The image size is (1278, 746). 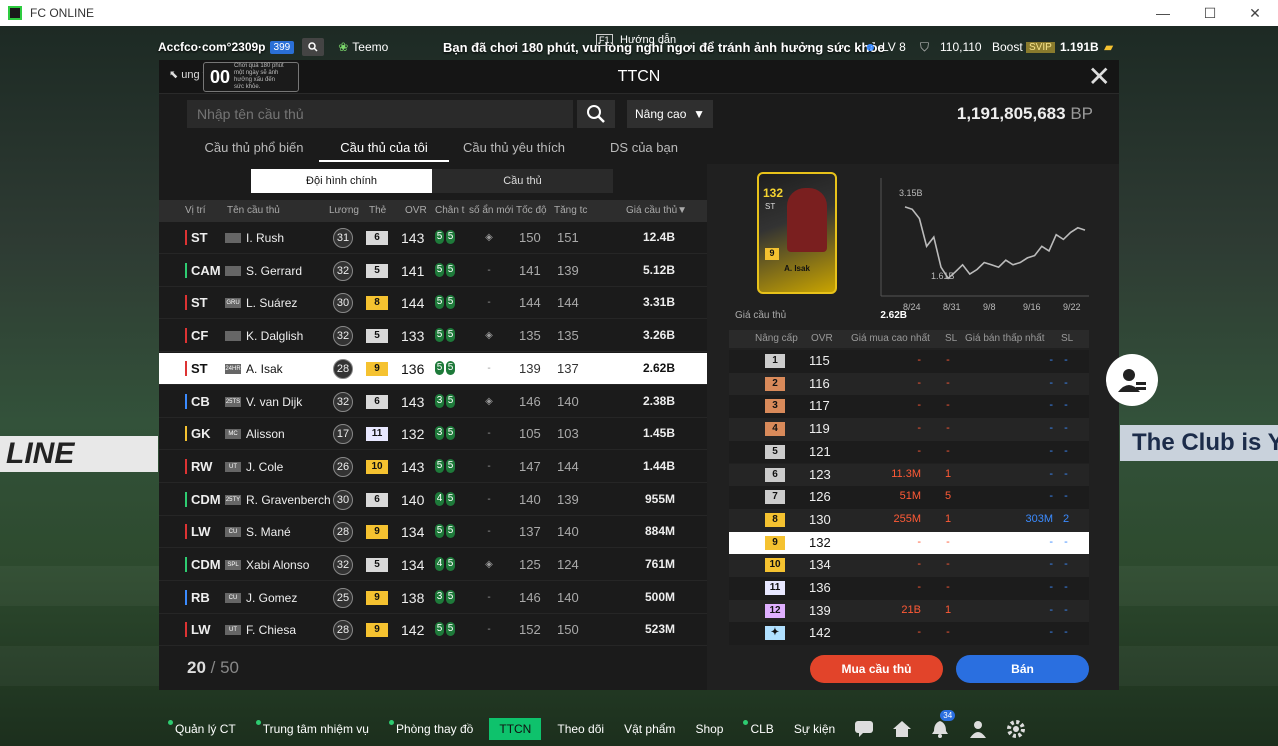 I want to click on tab-my-players: Cầu thủ của tôi, so click(x=384, y=150).